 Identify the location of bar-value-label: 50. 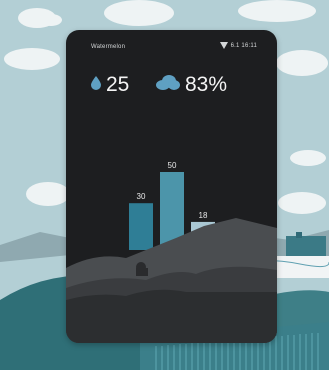
(172, 165).